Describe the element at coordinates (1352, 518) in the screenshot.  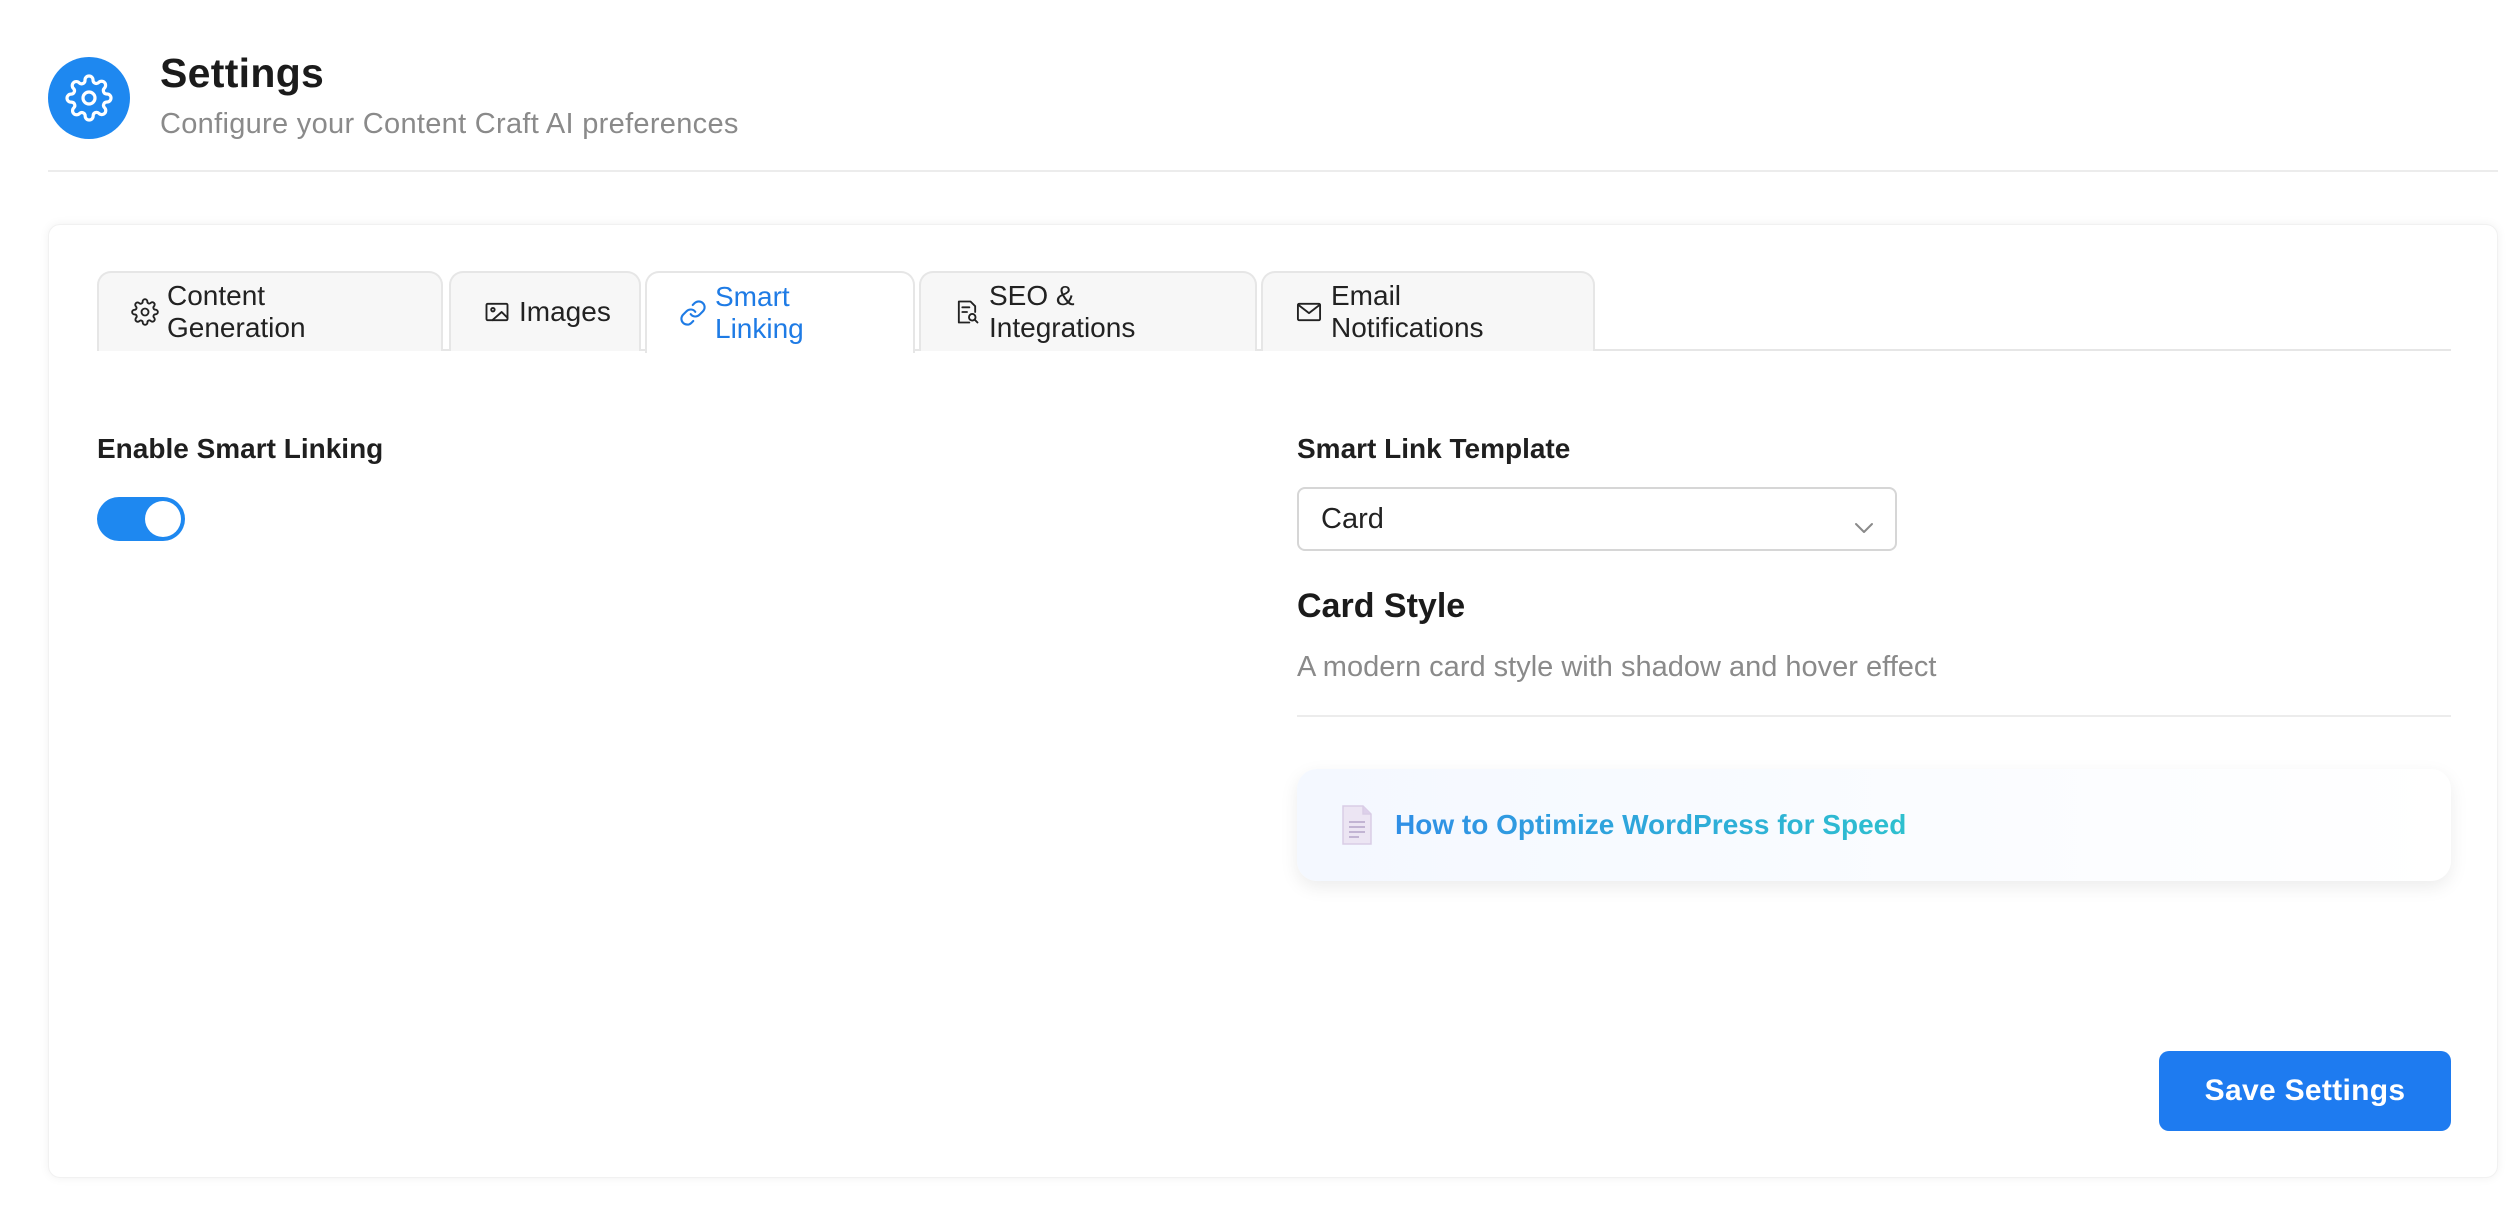
I see `select-value: Card` at that location.